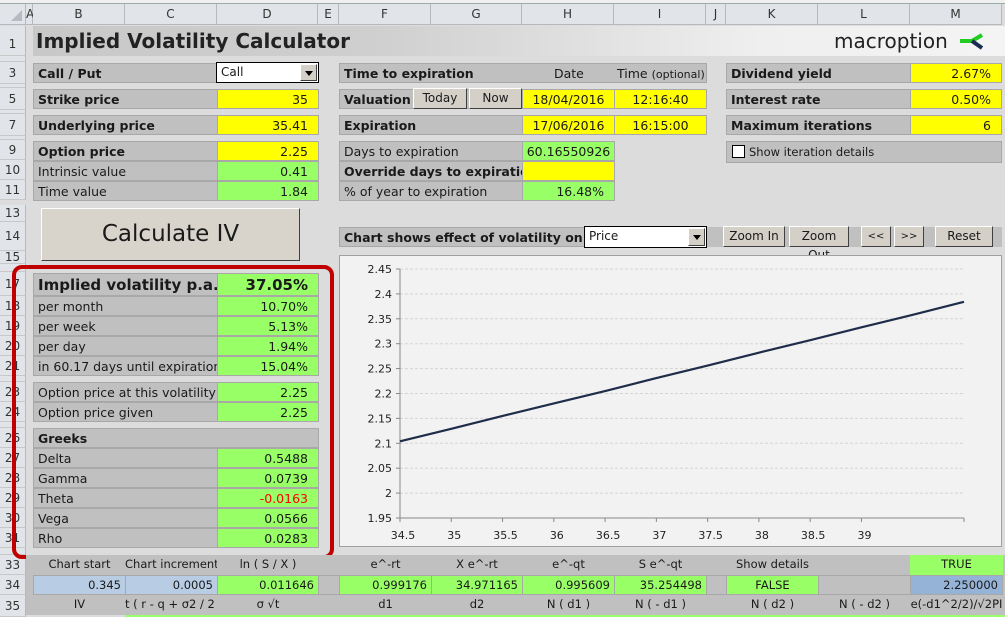 The image size is (1005, 617). What do you see at coordinates (171, 585) in the screenshot?
I see `row34-cell: 0.0005` at bounding box center [171, 585].